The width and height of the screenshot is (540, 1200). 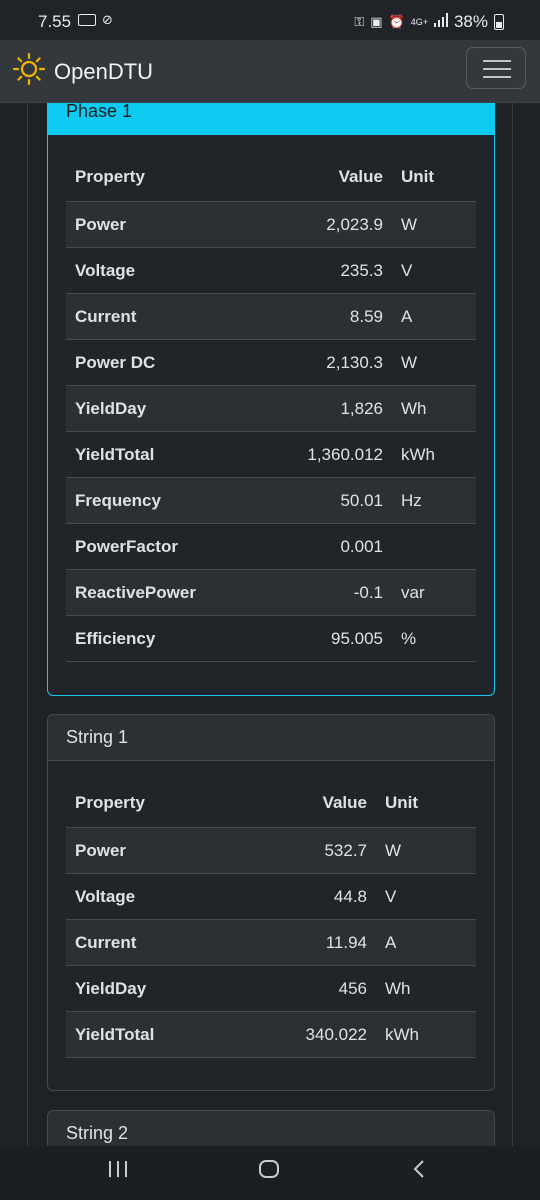 I want to click on table-row: Current 8.59 A, so click(x=271, y=316).